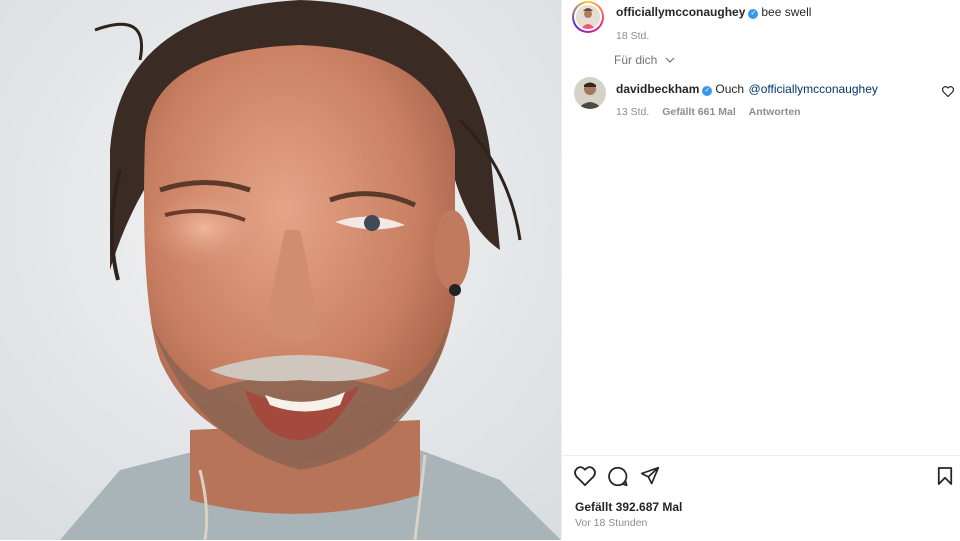  Describe the element at coordinates (948, 91) in the screenshot. I see `comment-like-heart-icon` at that location.